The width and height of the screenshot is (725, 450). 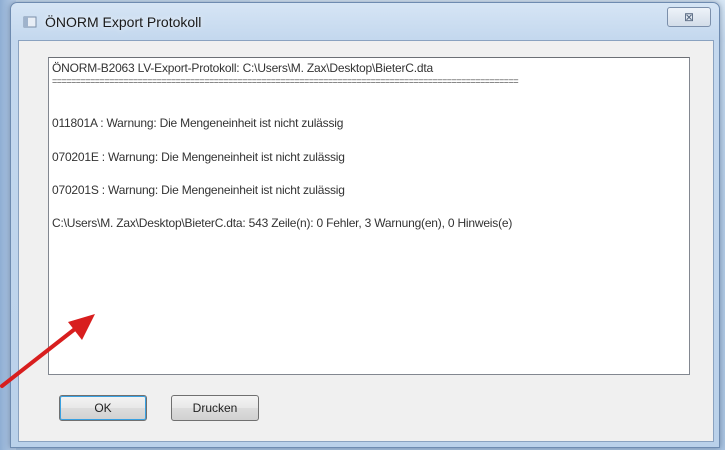 I want to click on print-button: Drucken, so click(x=215, y=408).